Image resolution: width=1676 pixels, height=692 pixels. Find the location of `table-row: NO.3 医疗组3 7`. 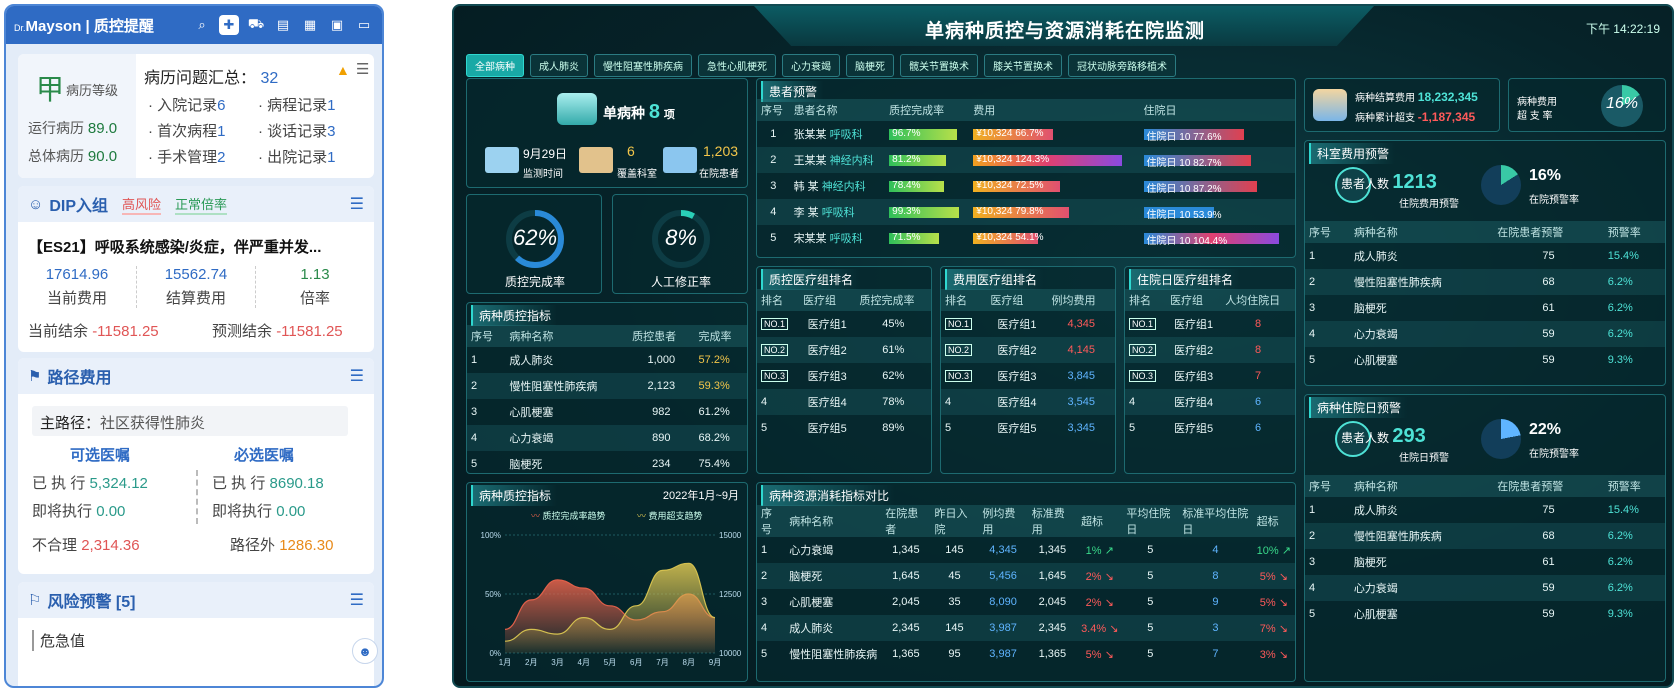

table-row: NO.3 医疗组3 7 is located at coordinates (1210, 376).